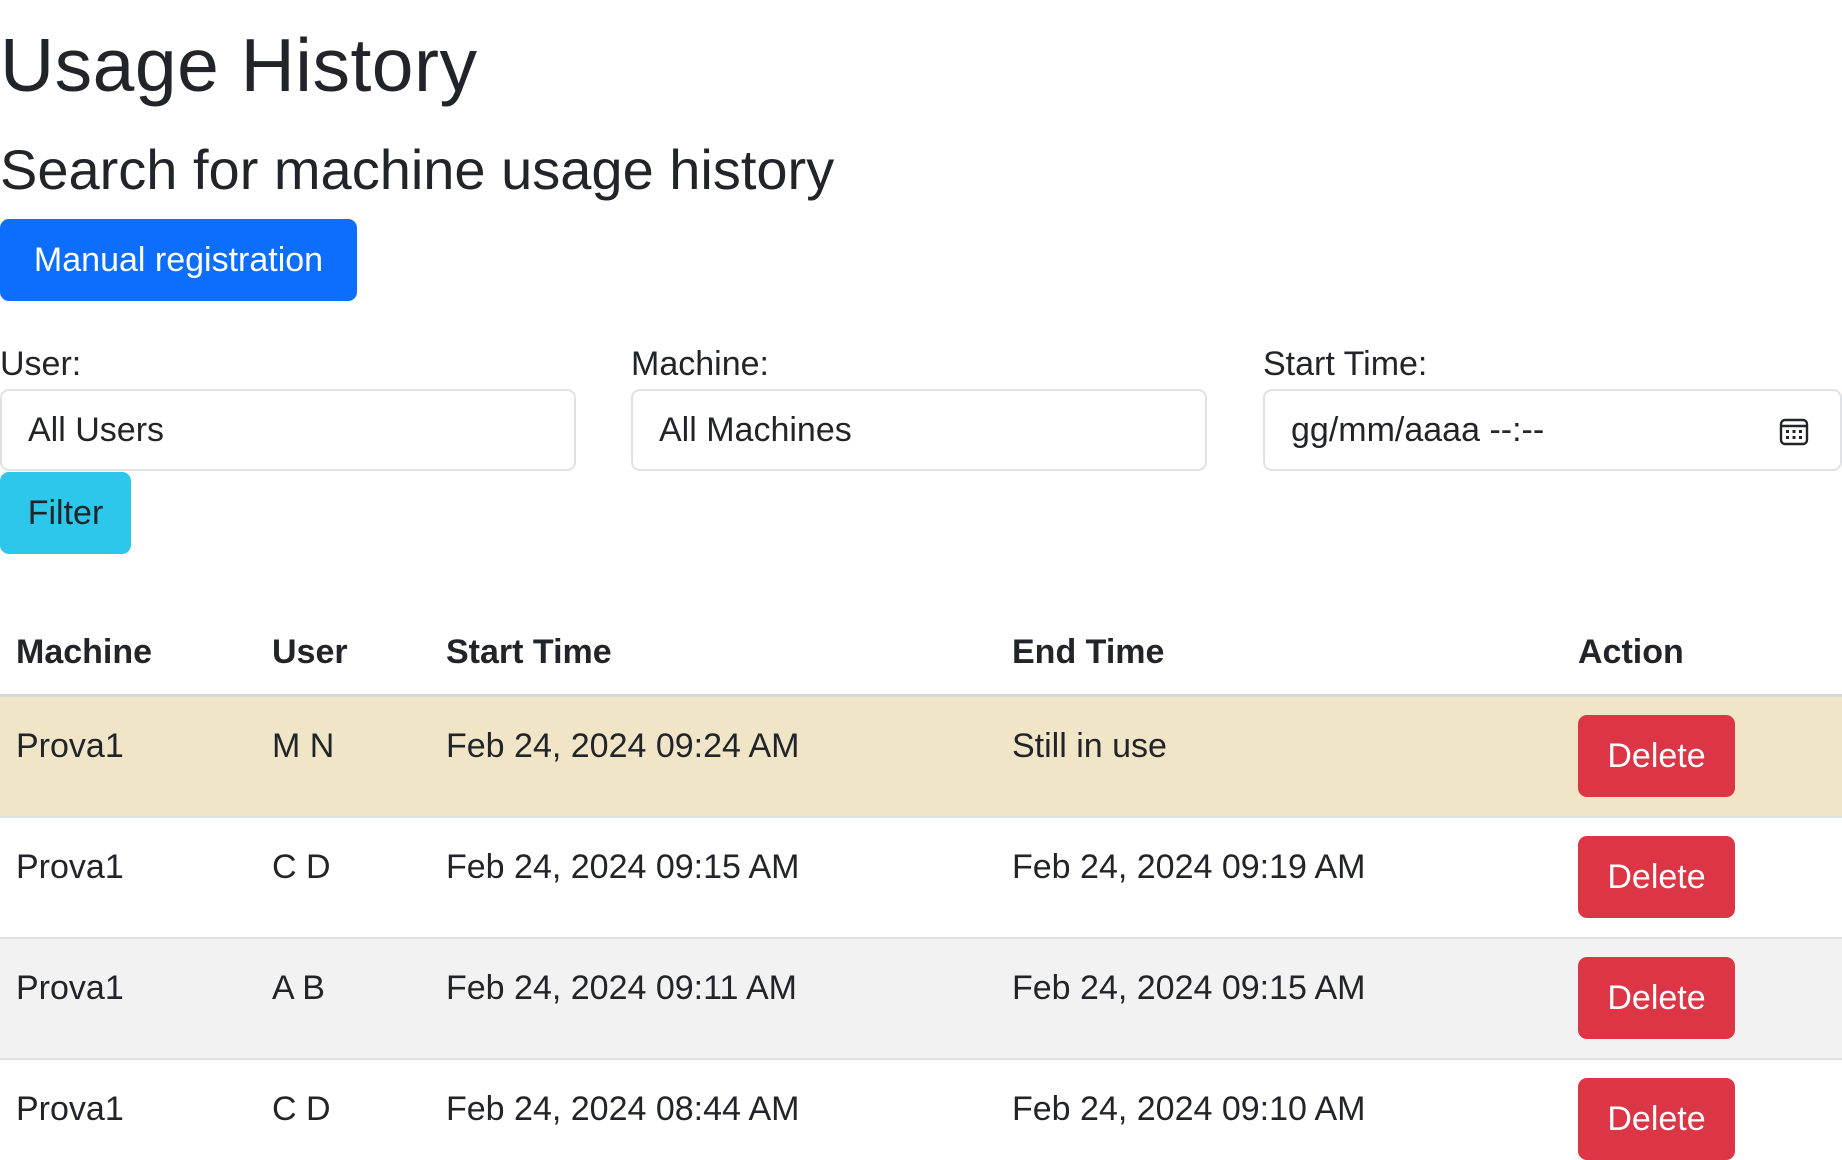  Describe the element at coordinates (1794, 431) in the screenshot. I see `calendar-icon` at that location.